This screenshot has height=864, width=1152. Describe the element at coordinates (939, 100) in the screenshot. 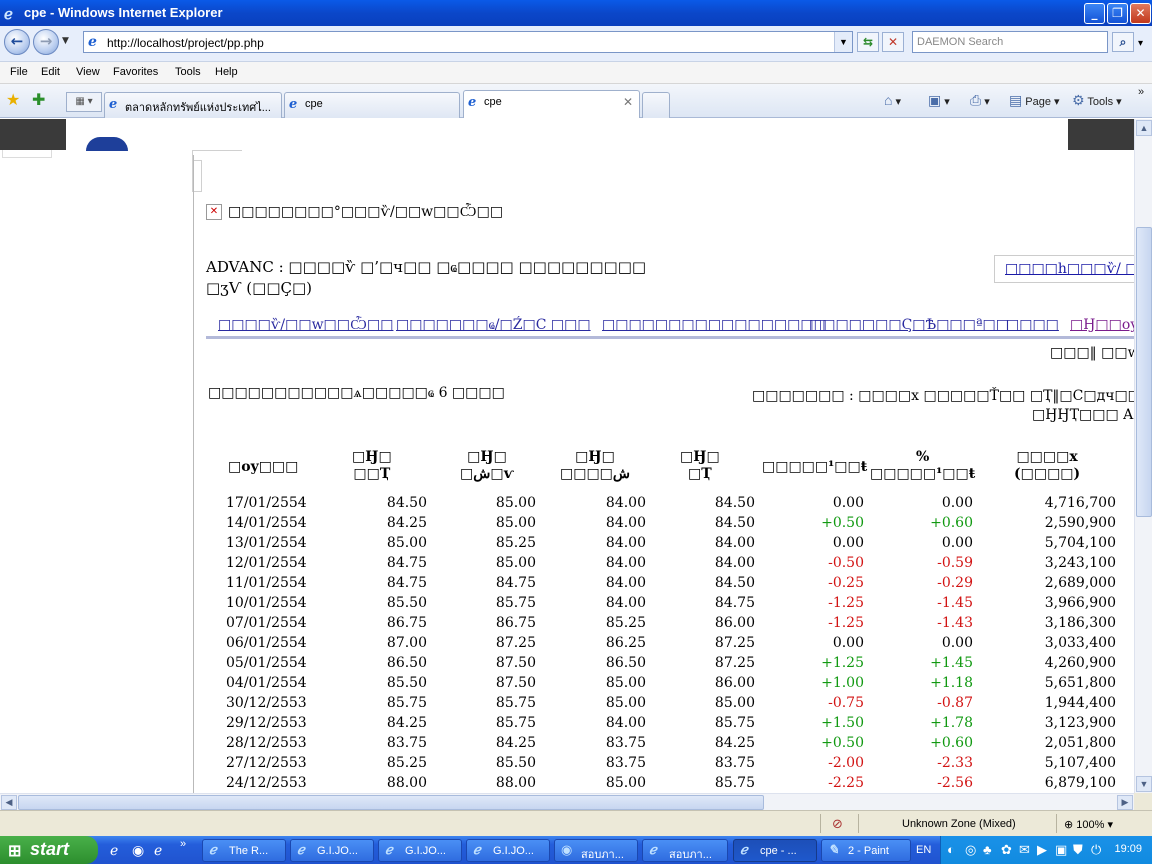

I see `feeds-button: ▣ ▾` at that location.